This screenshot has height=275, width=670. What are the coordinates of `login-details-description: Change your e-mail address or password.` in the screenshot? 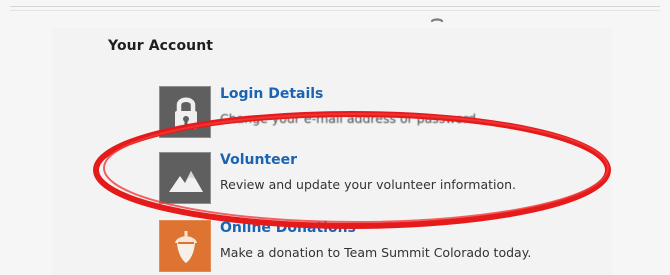 It's located at (350, 118).